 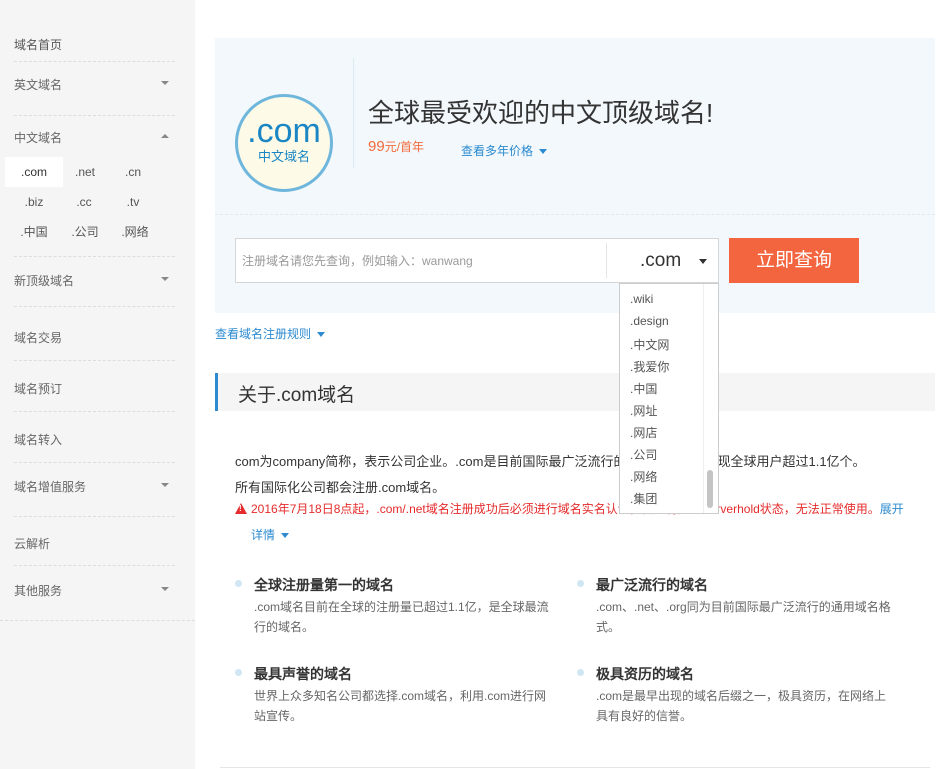 I want to click on page-title: 全球最受欢迎的中文顶级域名!, so click(x=541, y=113).